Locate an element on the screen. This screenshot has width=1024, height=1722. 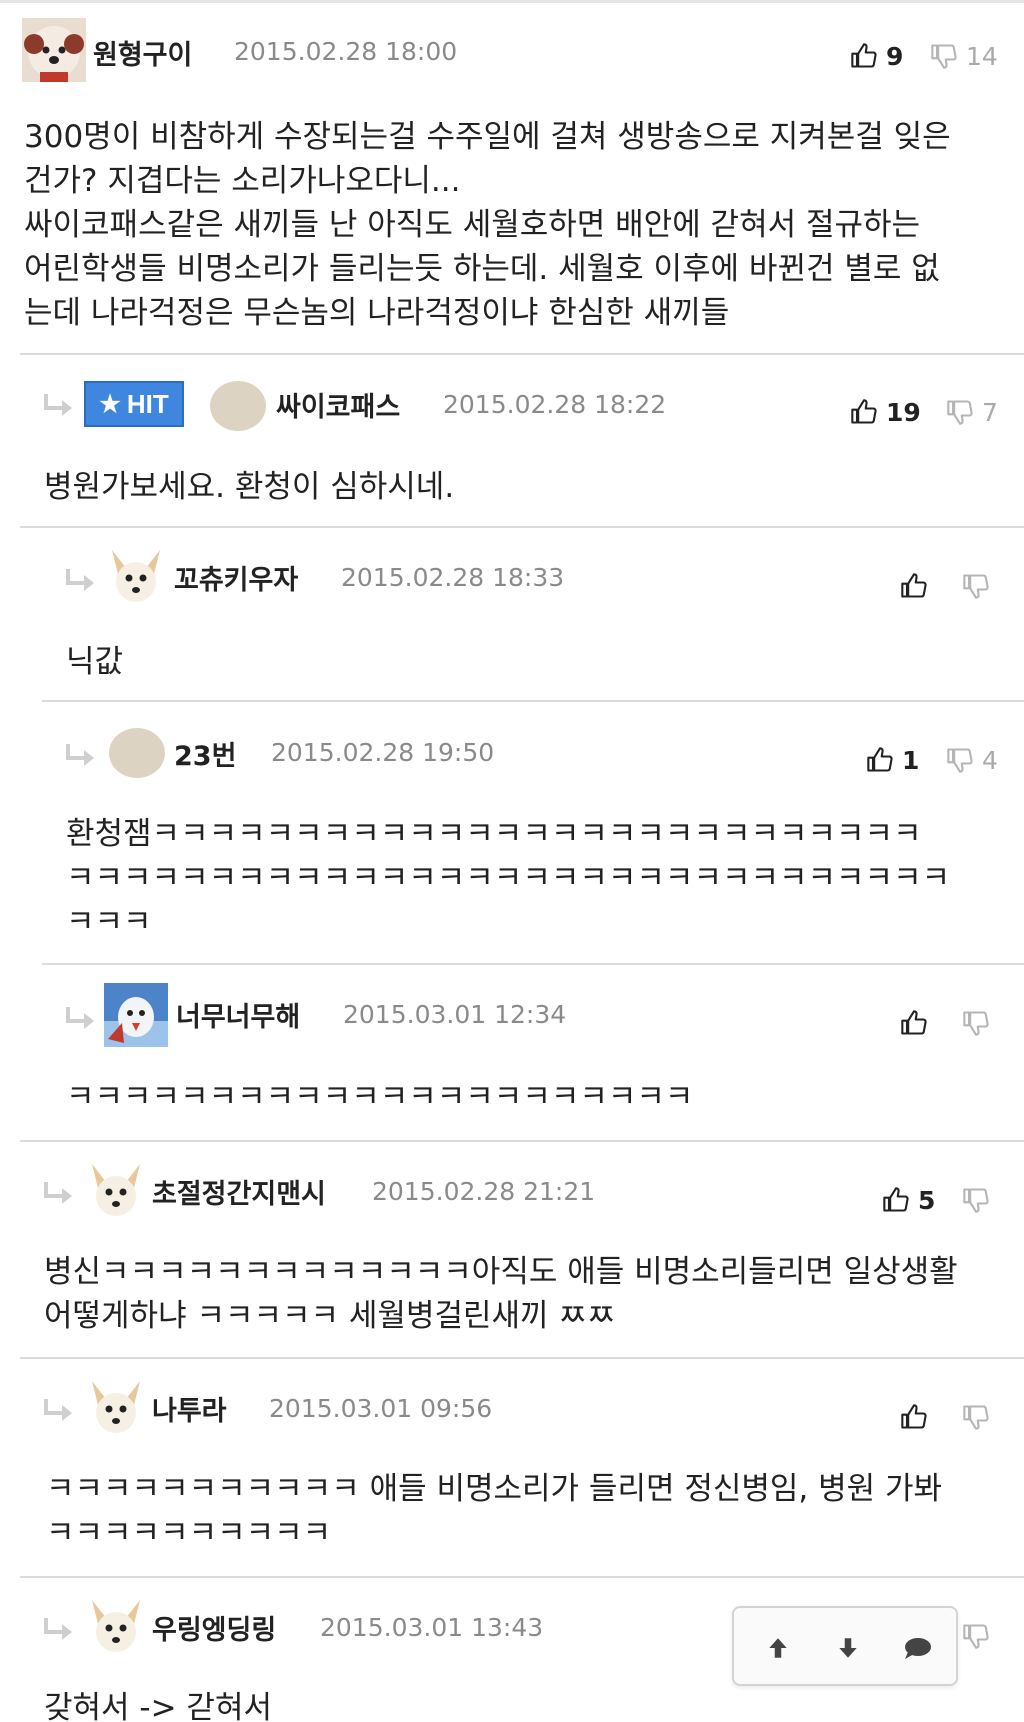
nickname: 원형구이 is located at coordinates (142, 52).